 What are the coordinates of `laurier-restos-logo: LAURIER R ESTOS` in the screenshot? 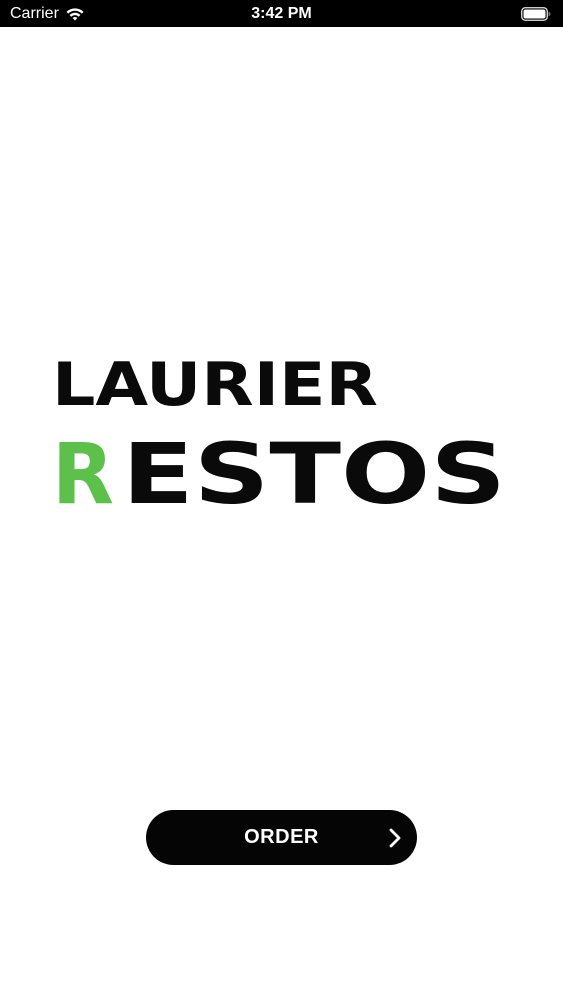 It's located at (282, 435).